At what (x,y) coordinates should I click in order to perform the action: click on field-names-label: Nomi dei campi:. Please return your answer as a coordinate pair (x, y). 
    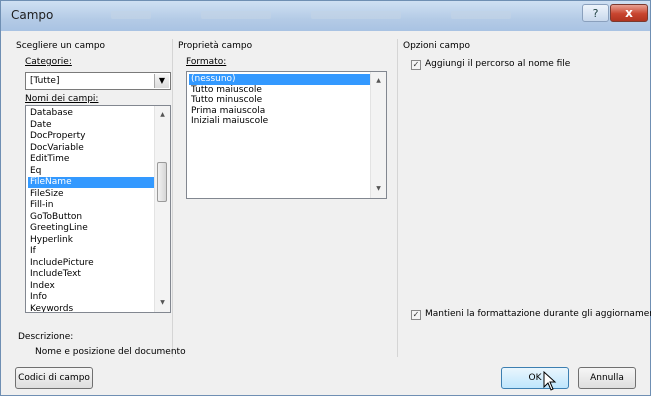
    Looking at the image, I should click on (62, 99).